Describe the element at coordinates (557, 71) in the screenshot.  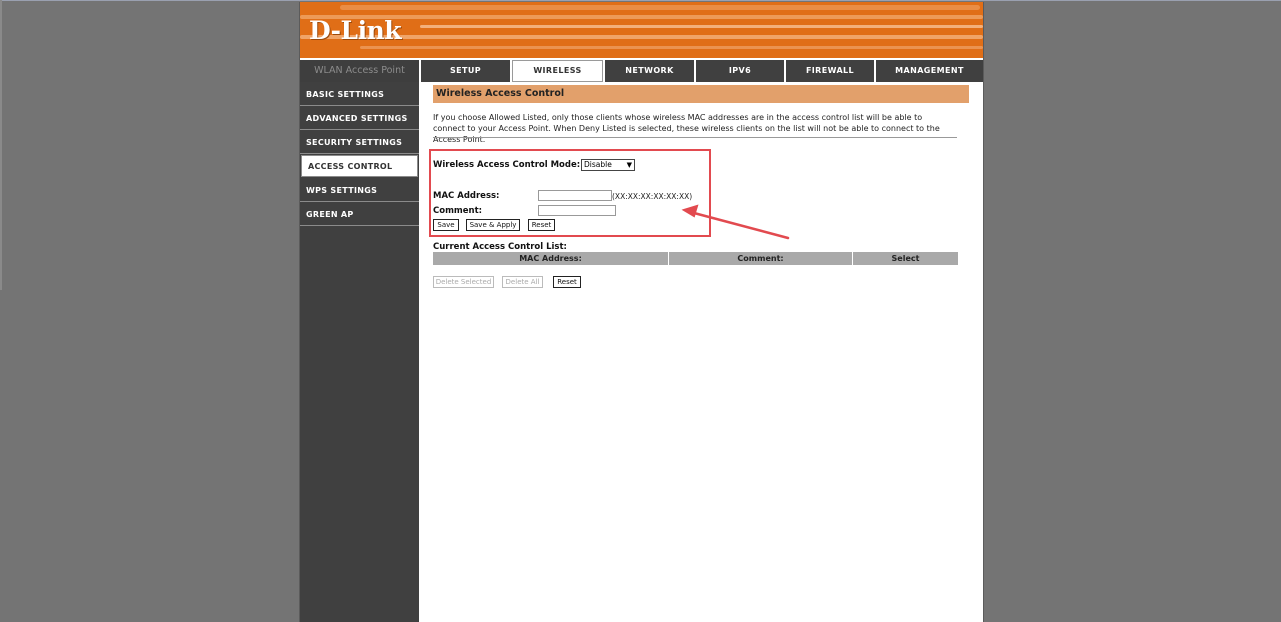
I see `tab-wireless: WIRELESS` at that location.